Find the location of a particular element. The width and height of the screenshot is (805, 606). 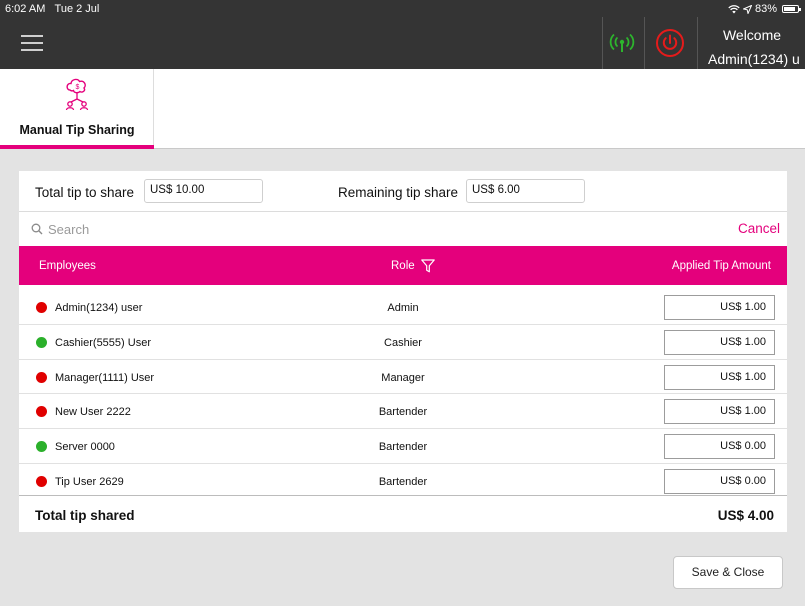

status-time: 6:02 AM Tue 2 Jul is located at coordinates (52, 9).